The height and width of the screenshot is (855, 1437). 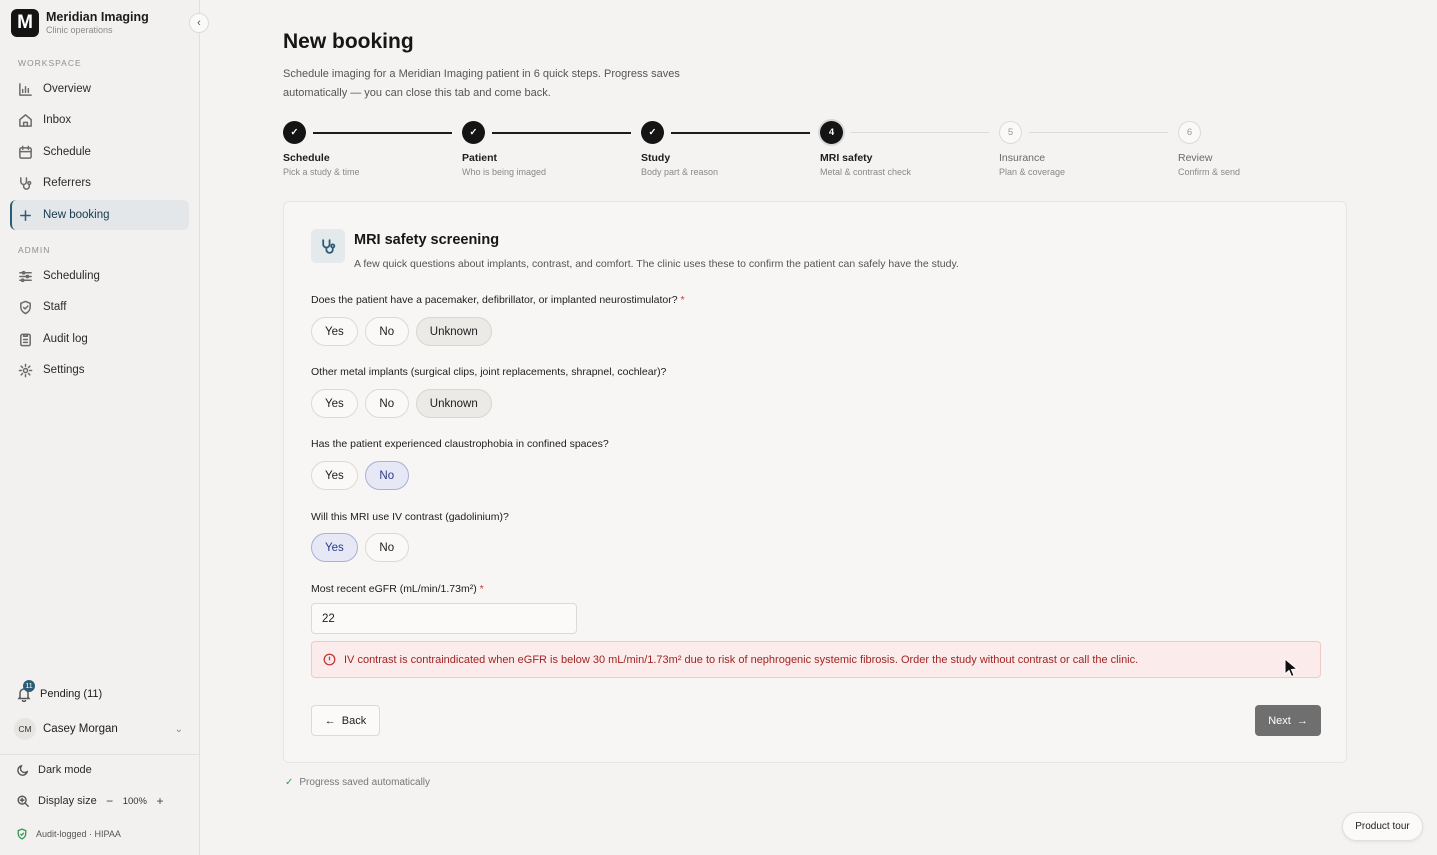 What do you see at coordinates (99, 120) in the screenshot?
I see `sidebar-item-inbox: Inbox` at bounding box center [99, 120].